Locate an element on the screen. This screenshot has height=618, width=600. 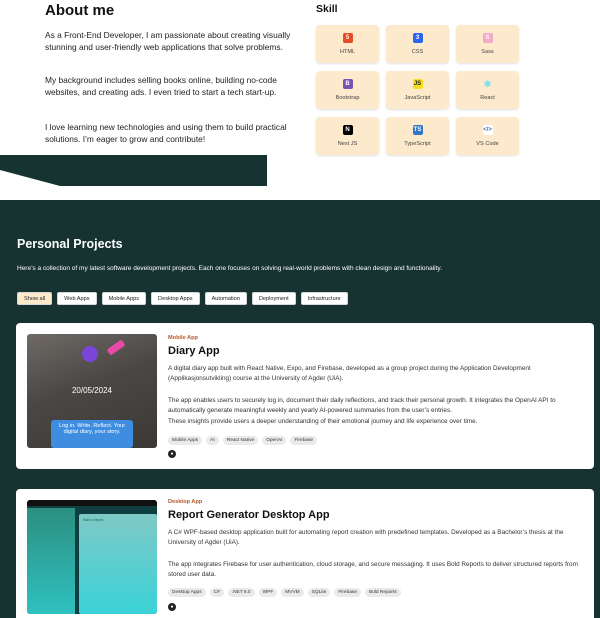
filter-show-all: Show all is located at coordinates (35, 298).